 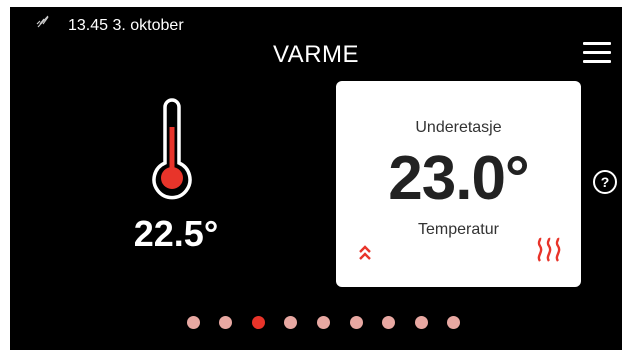 I want to click on page-dot-active, so click(x=258, y=322).